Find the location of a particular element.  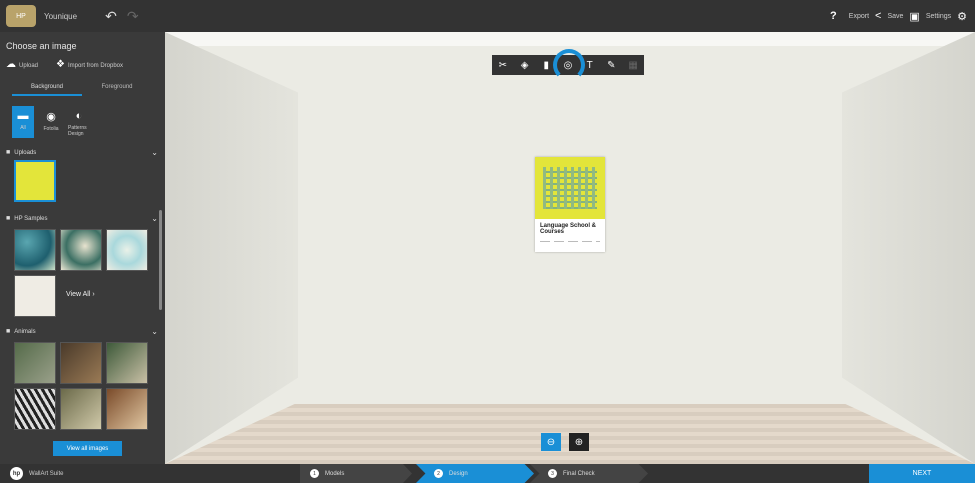

grid-icon: ▦ is located at coordinates (633, 65).